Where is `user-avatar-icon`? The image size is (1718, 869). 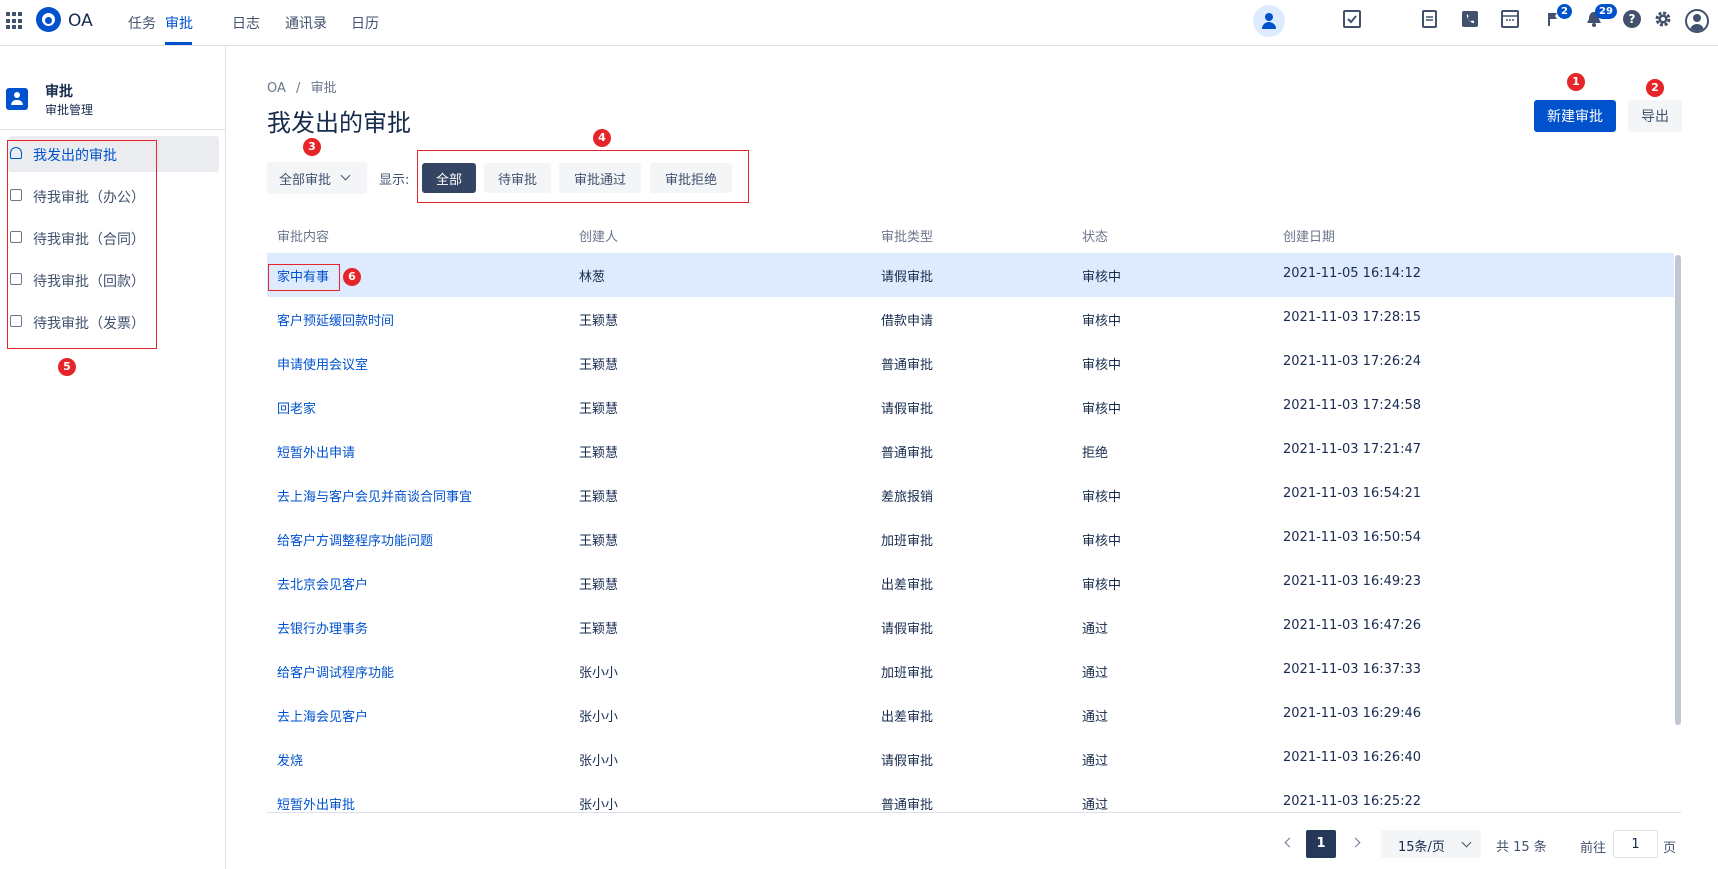
user-avatar-icon is located at coordinates (1697, 21).